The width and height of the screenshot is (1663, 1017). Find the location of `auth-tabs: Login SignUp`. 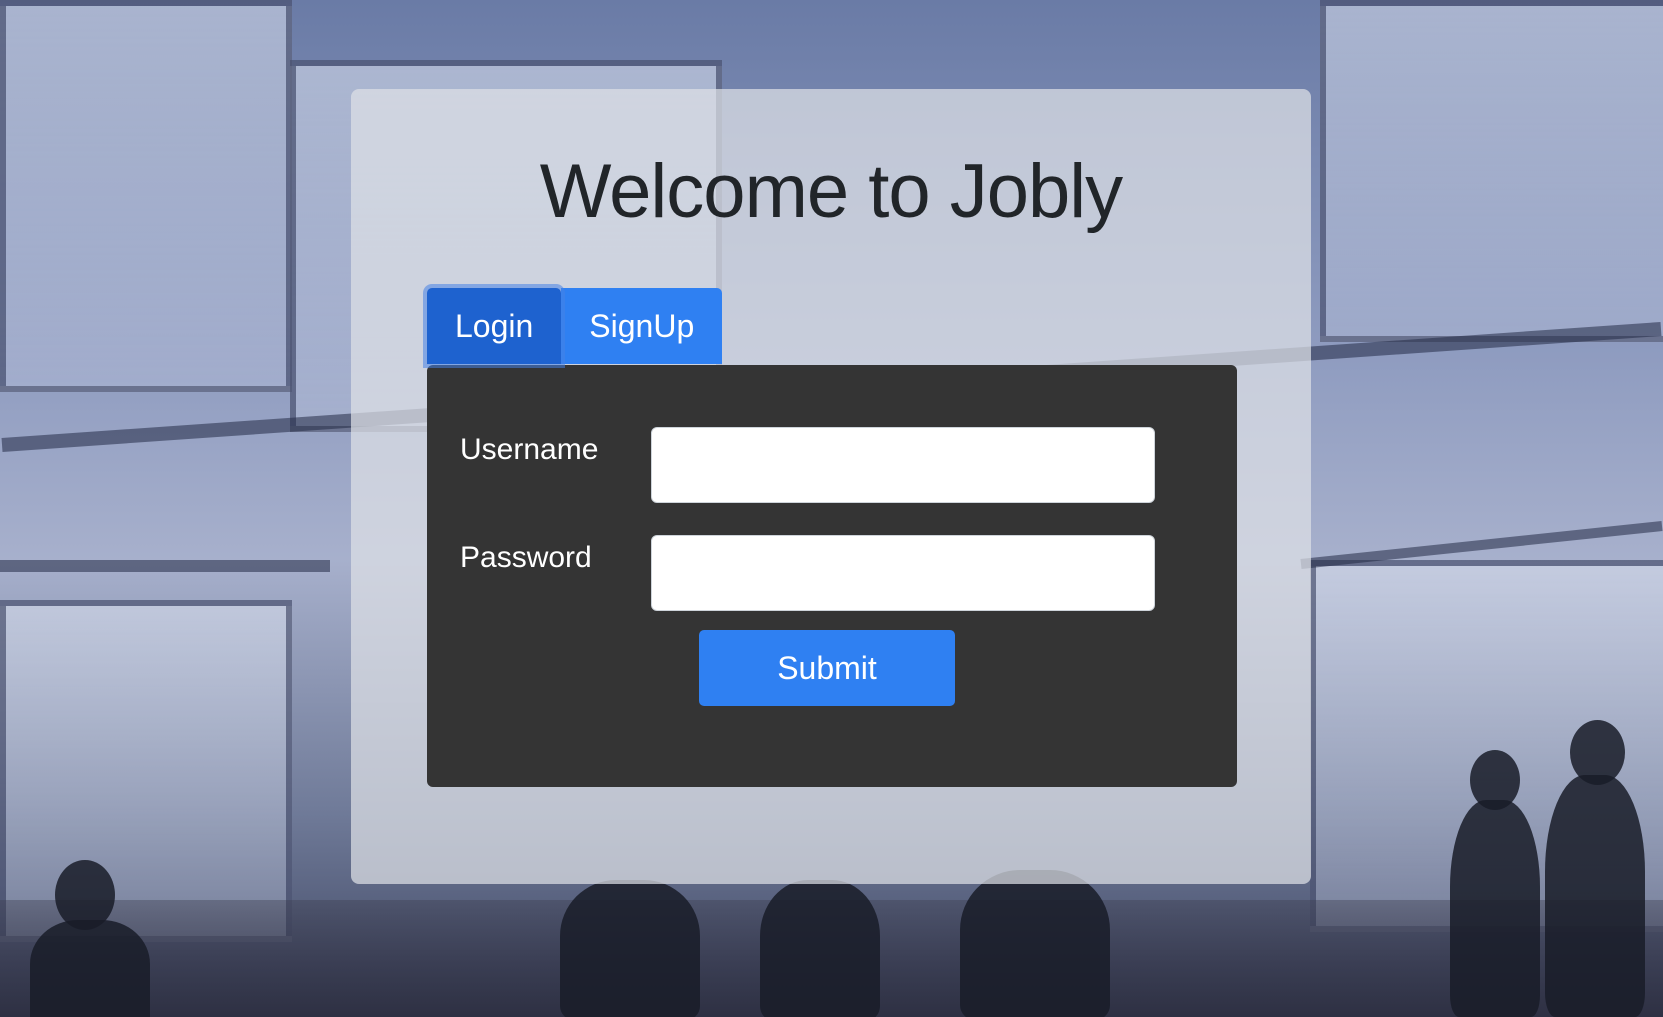

auth-tabs: Login SignUp is located at coordinates (575, 326).